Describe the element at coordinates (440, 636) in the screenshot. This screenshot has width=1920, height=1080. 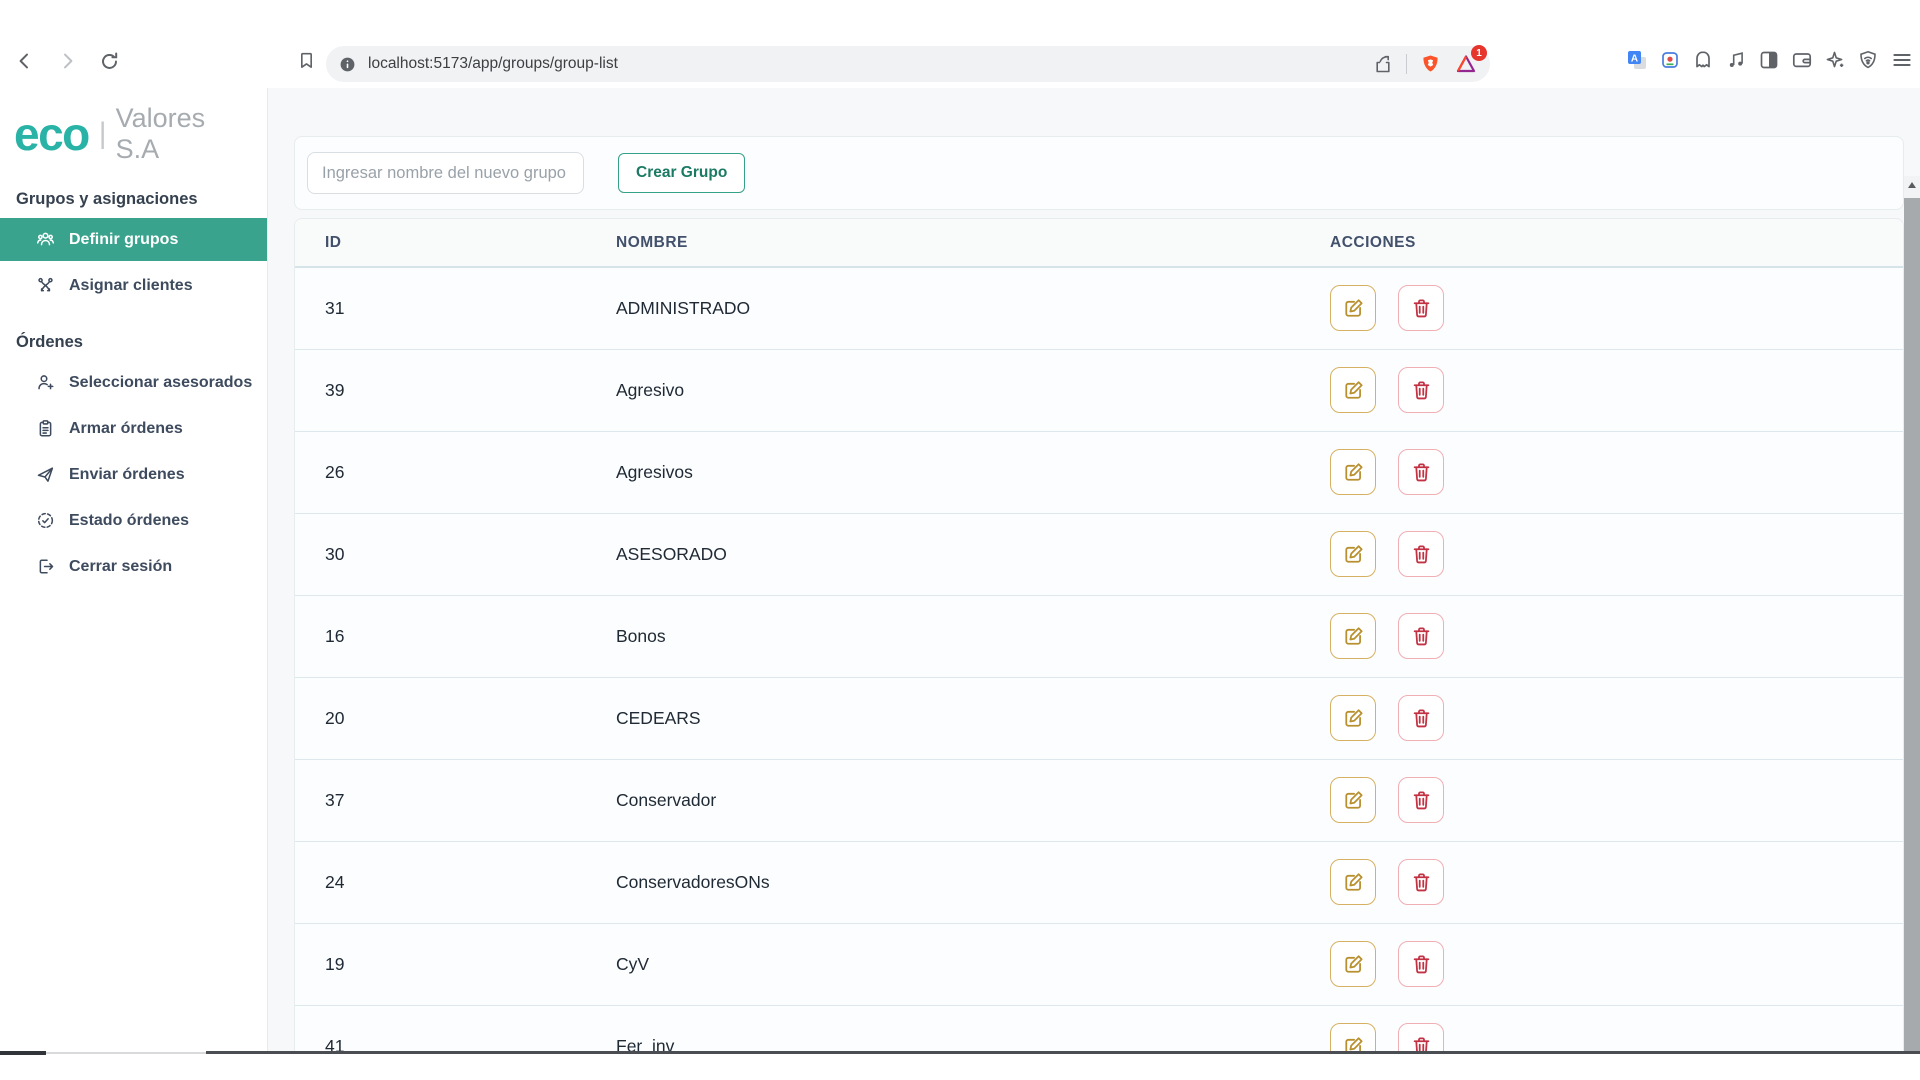
I see `group-id-cell: 16` at that location.